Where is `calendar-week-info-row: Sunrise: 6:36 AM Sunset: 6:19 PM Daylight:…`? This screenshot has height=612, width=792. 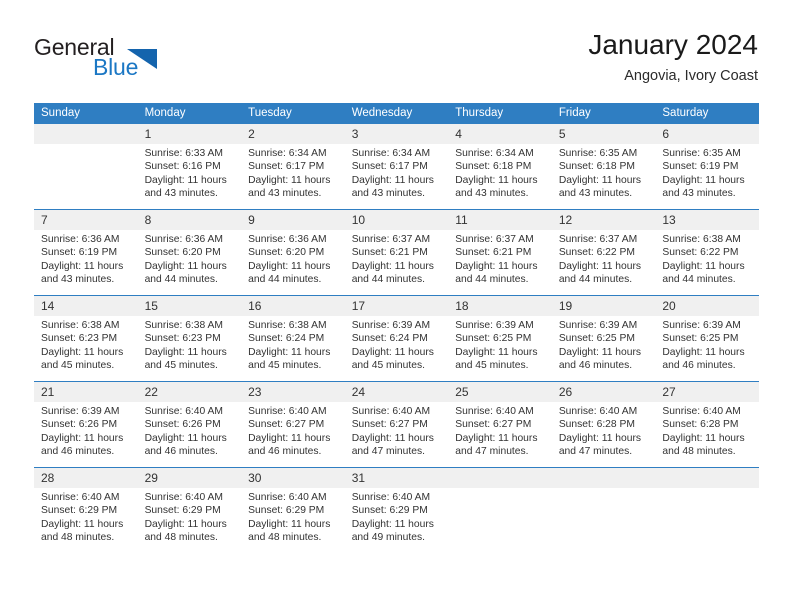
calendar-week-info-row: Sunrise: 6:36 AM Sunset: 6:19 PM Daylight:… is located at coordinates (396, 263).